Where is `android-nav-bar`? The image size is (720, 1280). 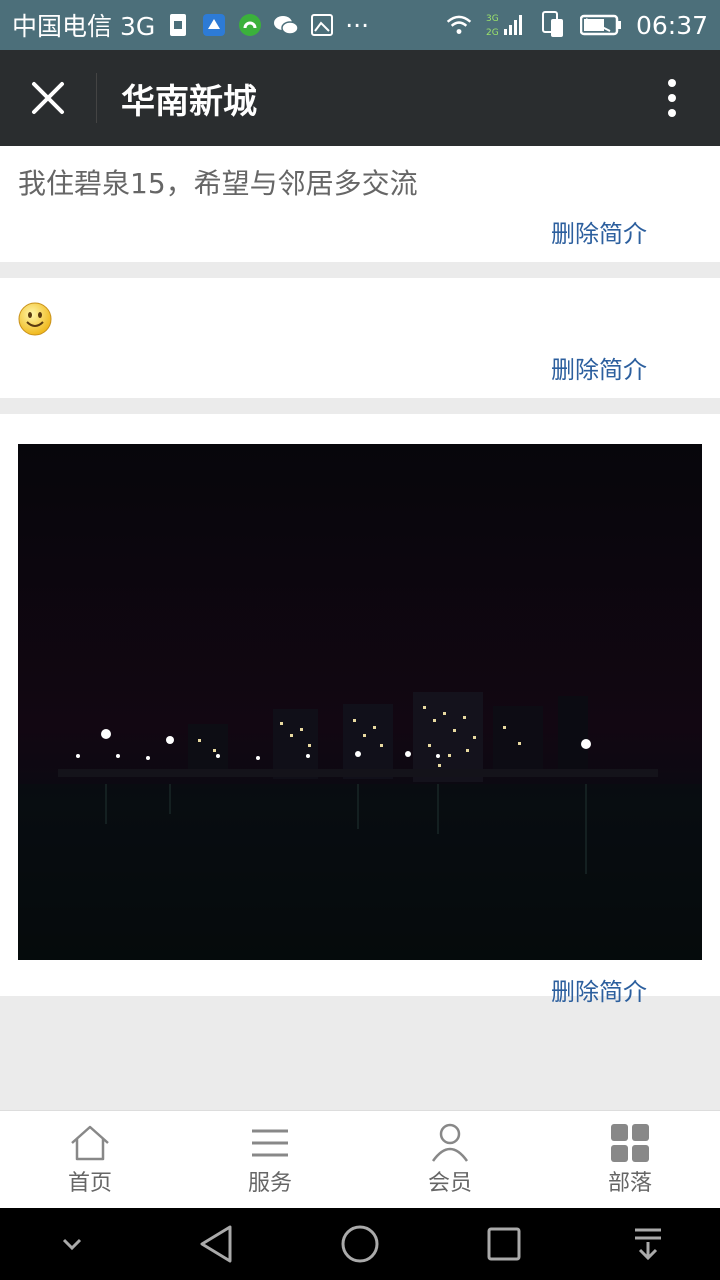
android-nav-bar is located at coordinates (360, 1244).